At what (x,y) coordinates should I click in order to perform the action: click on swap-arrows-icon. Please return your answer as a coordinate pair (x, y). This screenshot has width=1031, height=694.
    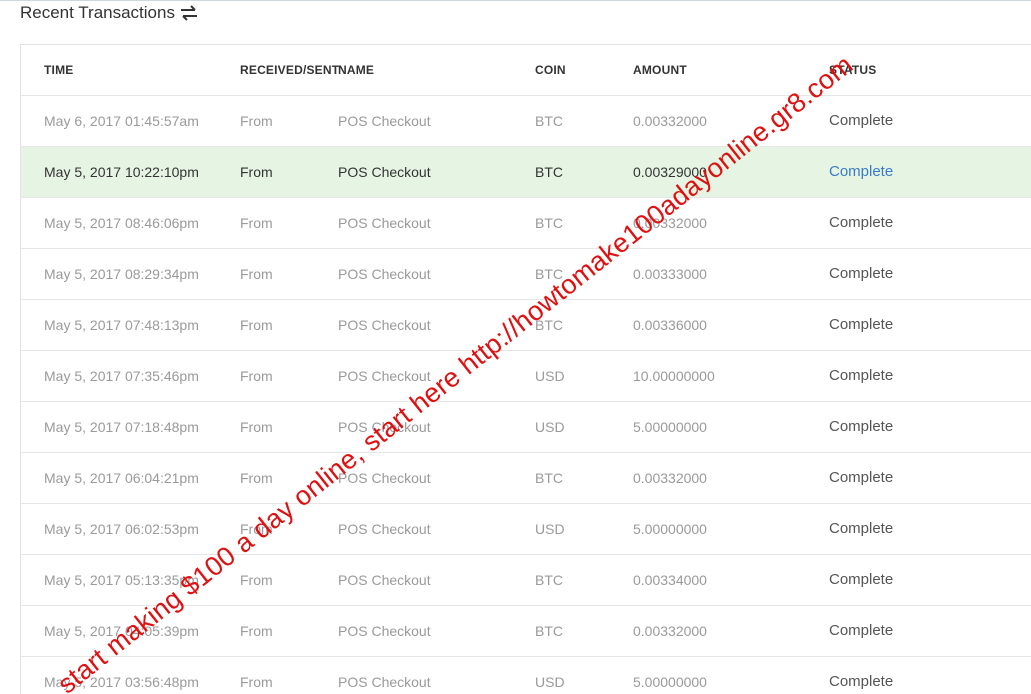
    Looking at the image, I should click on (189, 13).